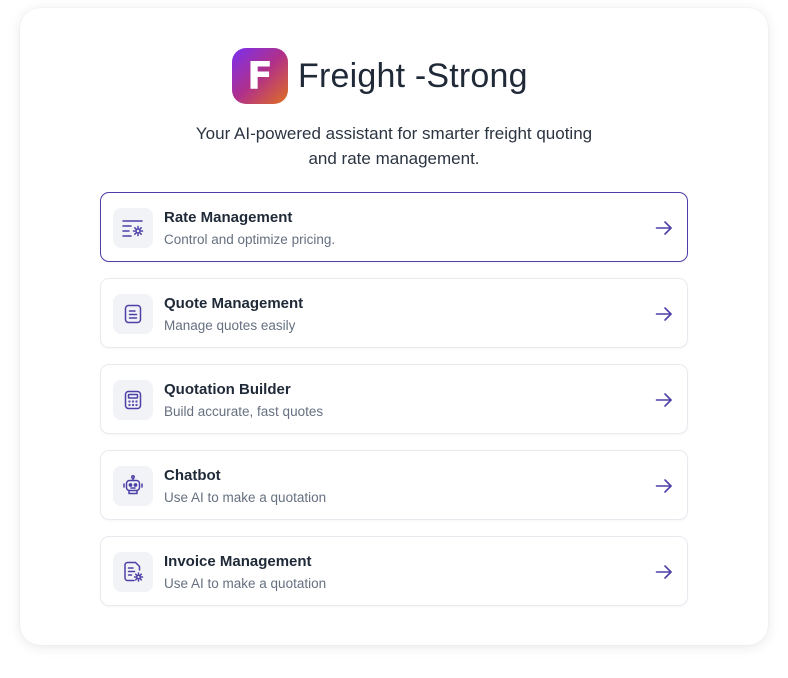 Image resolution: width=788 pixels, height=678 pixels. I want to click on menu-item-title: Invoice Management, so click(238, 561).